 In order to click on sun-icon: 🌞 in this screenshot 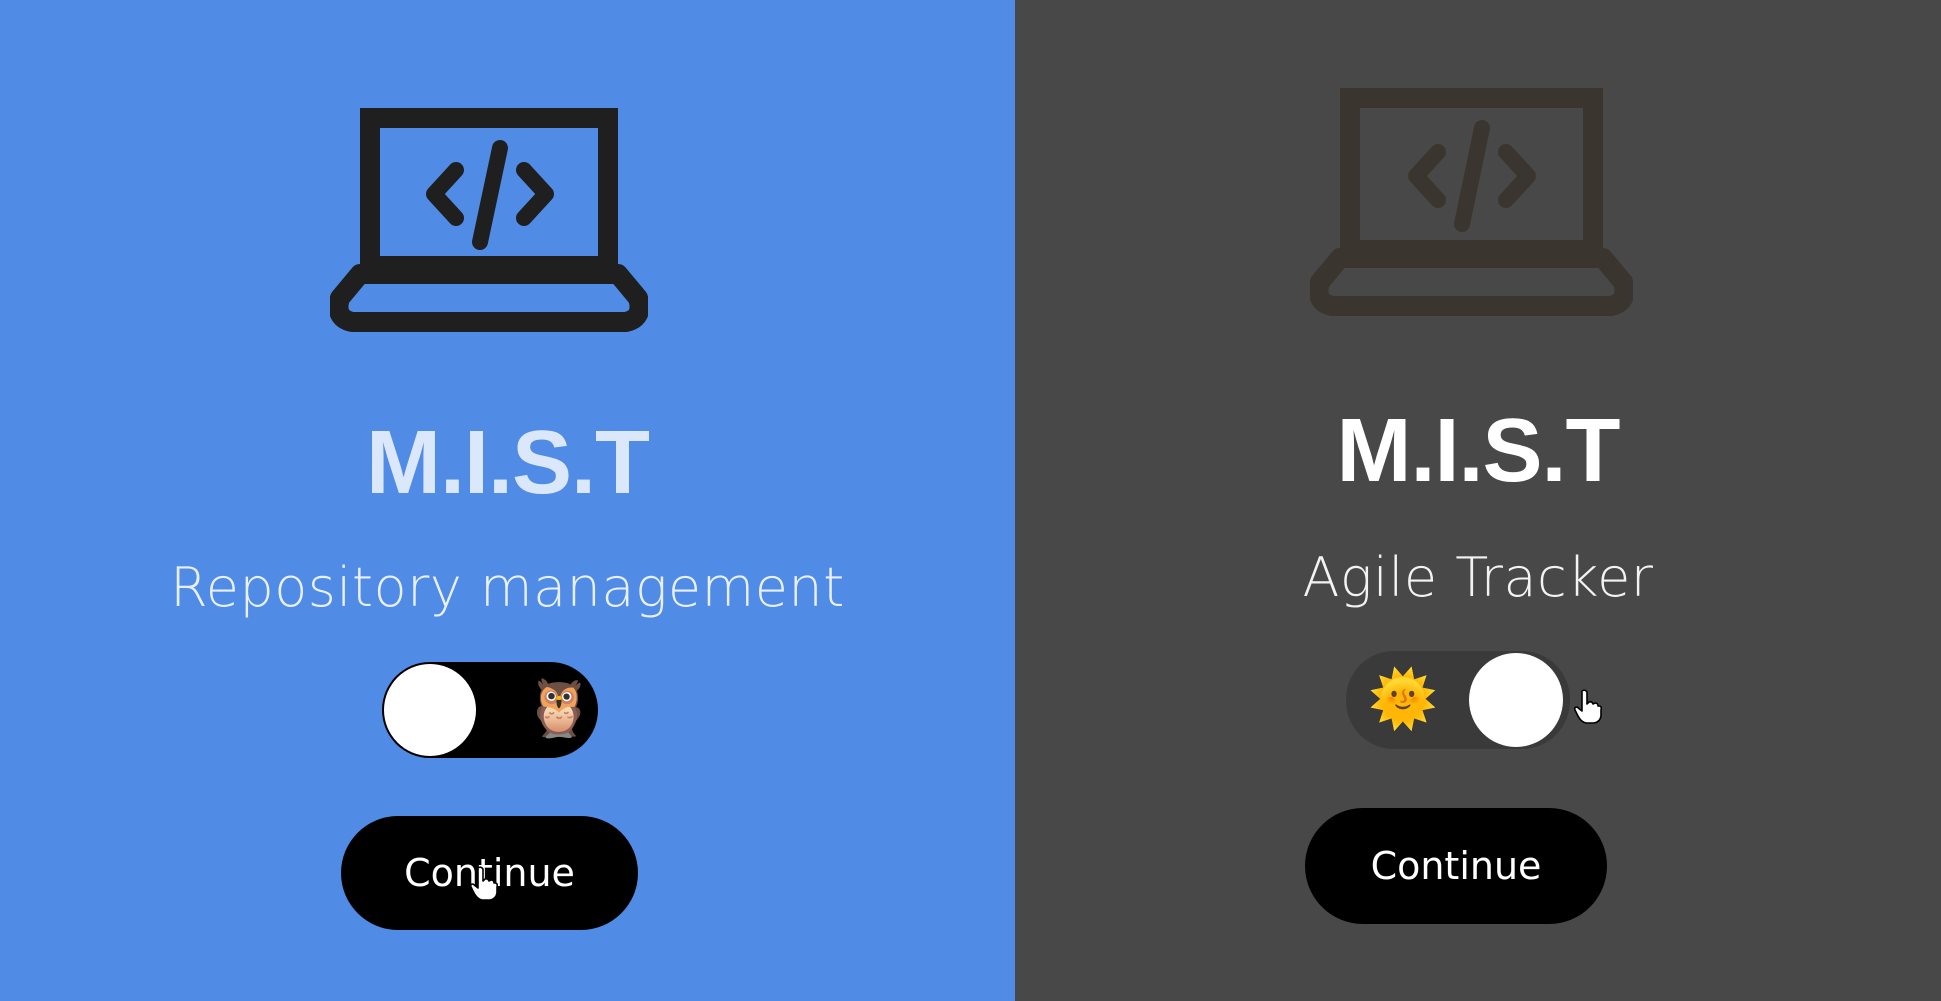, I will do `click(1403, 698)`.